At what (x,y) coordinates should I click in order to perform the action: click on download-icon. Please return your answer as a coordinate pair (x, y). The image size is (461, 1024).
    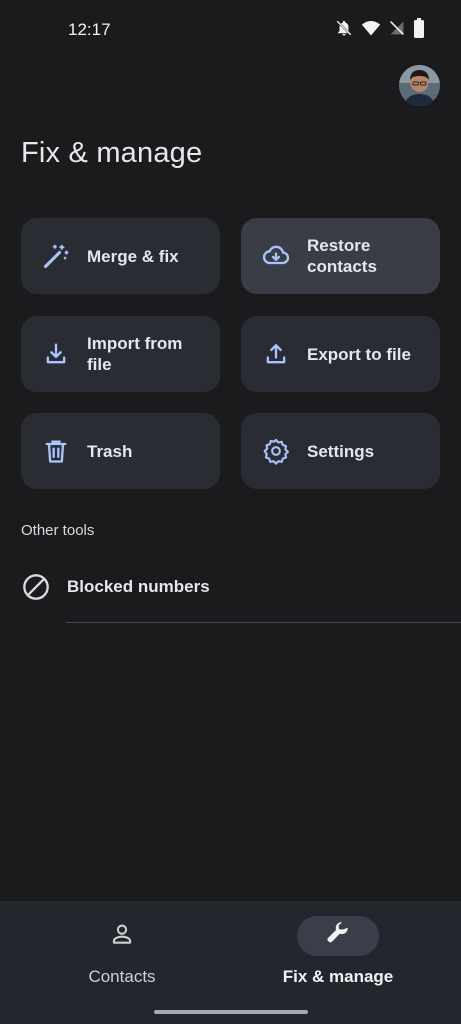
    Looking at the image, I should click on (56, 354).